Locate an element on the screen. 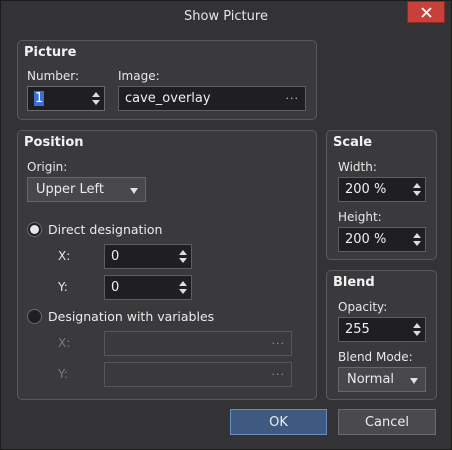 This screenshot has width=452, height=450. width-input: 200 % is located at coordinates (382, 189).